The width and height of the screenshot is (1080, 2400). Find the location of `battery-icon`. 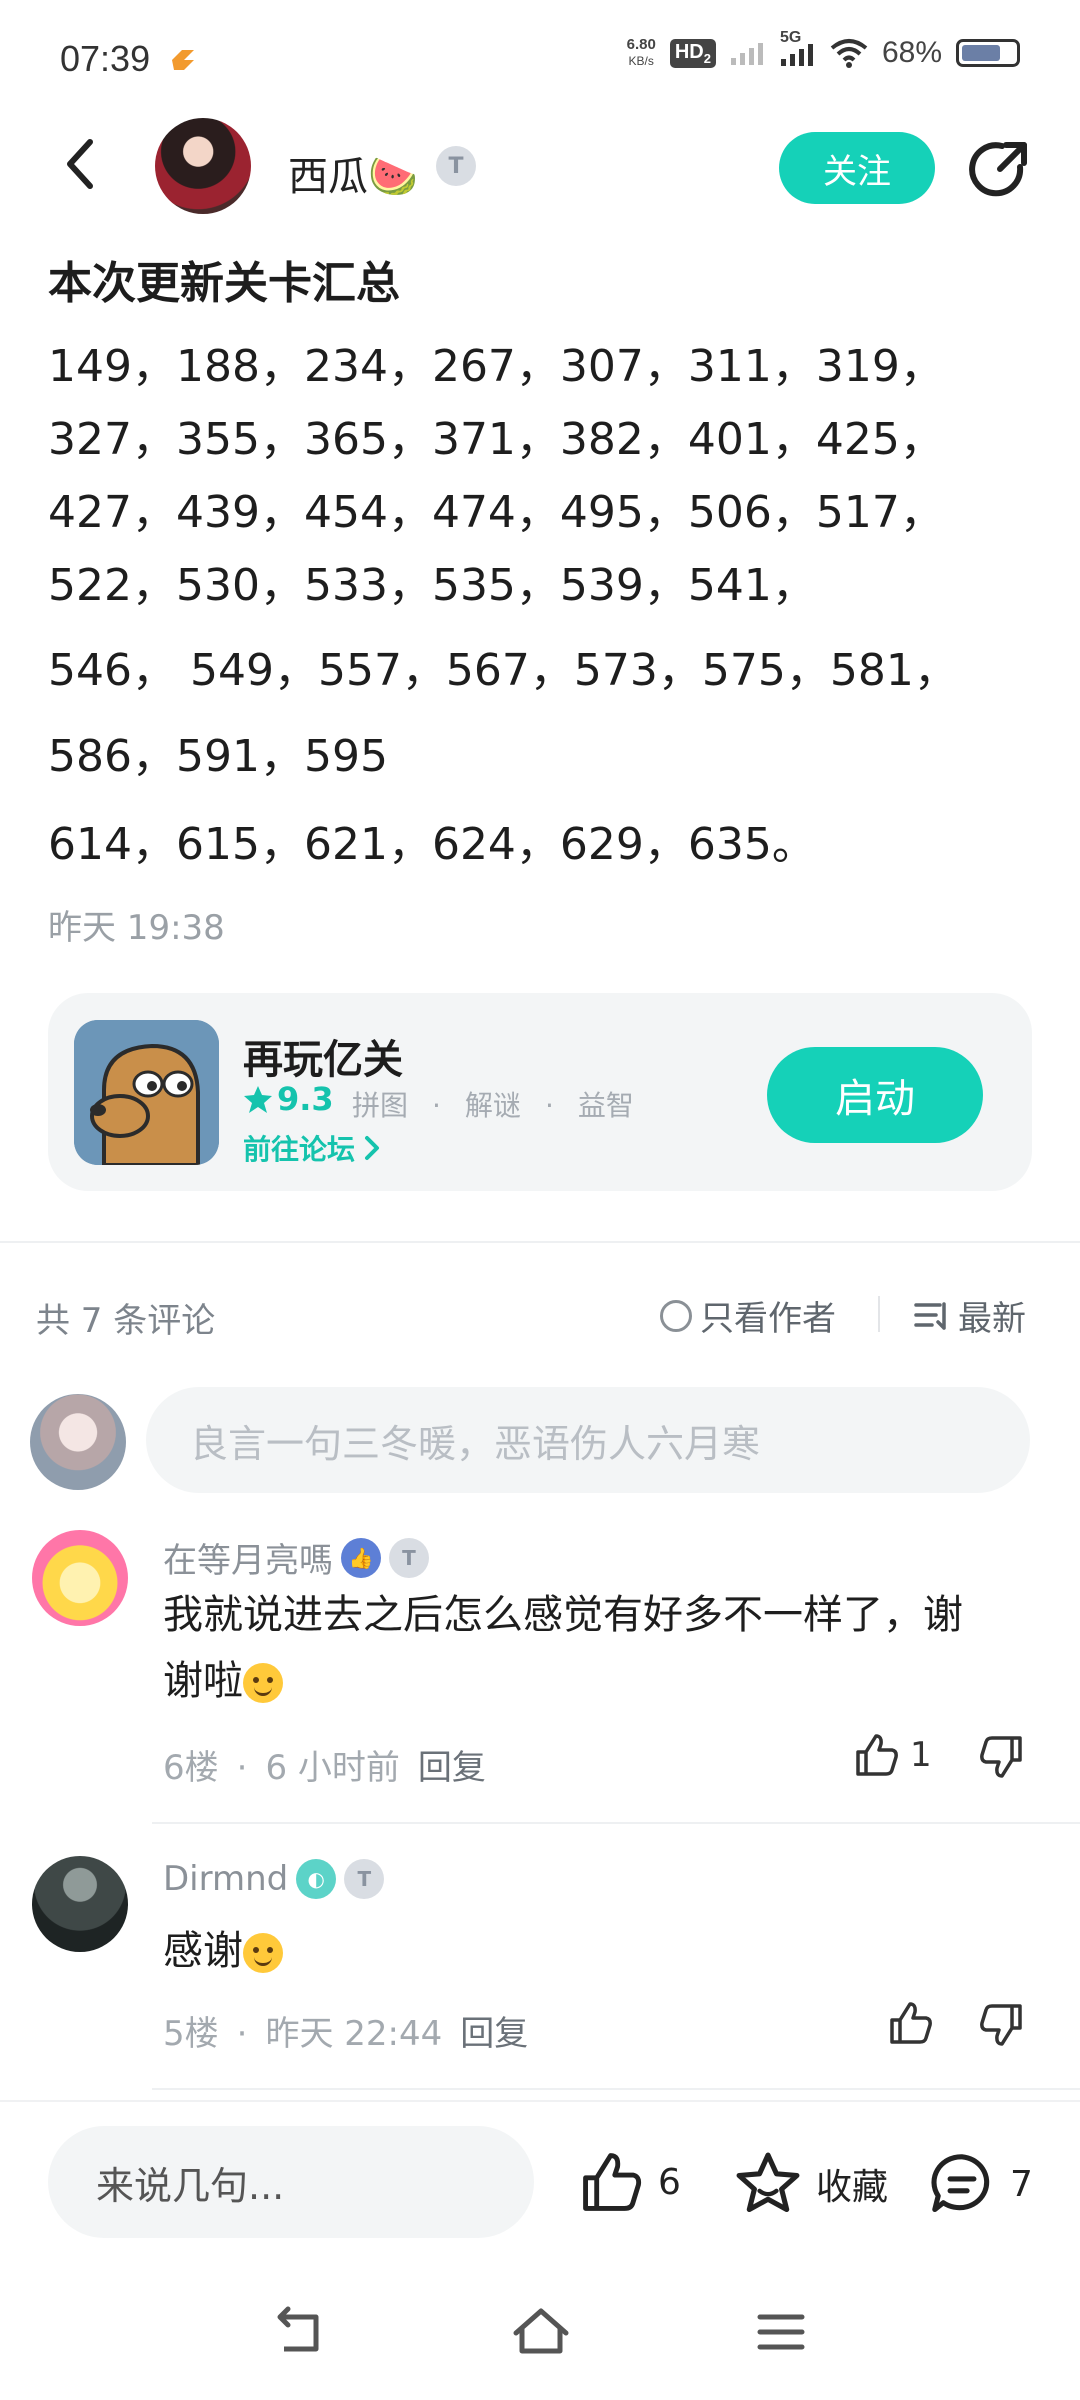

battery-icon is located at coordinates (988, 53).